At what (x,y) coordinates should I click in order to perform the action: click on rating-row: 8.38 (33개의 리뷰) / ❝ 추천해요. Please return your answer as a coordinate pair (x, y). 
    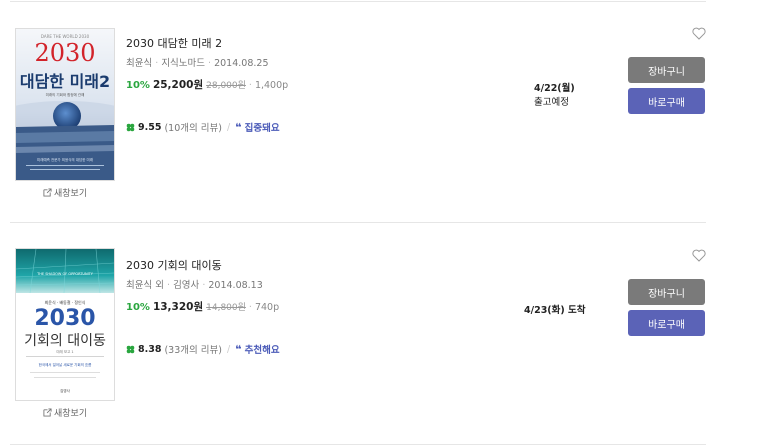
    Looking at the image, I should click on (203, 349).